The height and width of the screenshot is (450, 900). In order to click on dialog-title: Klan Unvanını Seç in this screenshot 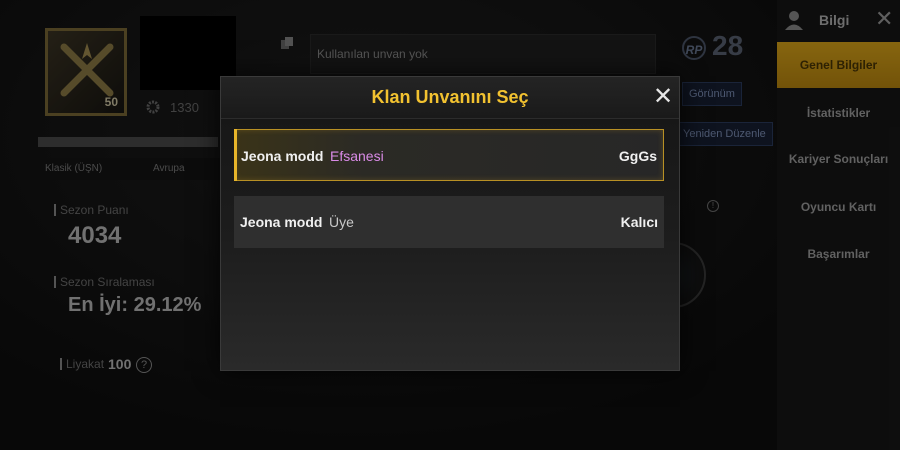, I will do `click(450, 97)`.